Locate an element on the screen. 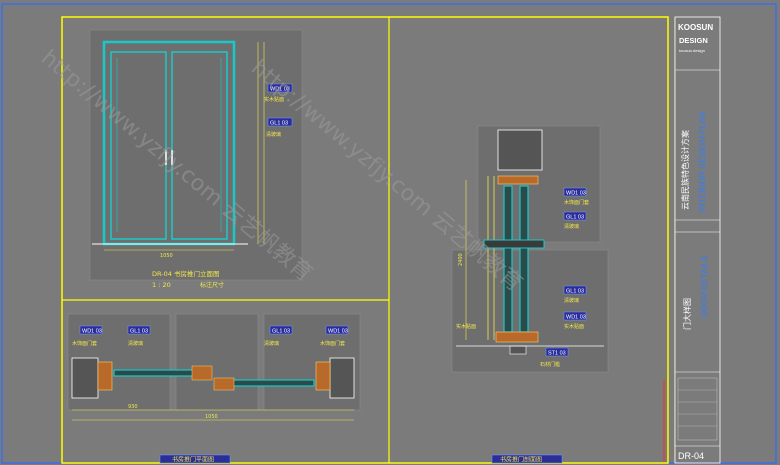 The image size is (780, 465). door-frame-right is located at coordinates (323, 376).